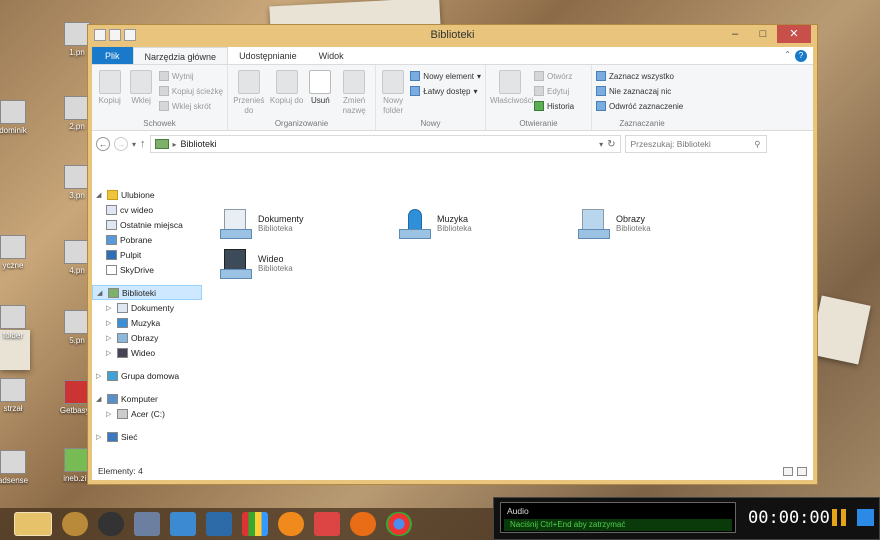  I want to click on nav-item-desktop: Pulpit, so click(148, 254).